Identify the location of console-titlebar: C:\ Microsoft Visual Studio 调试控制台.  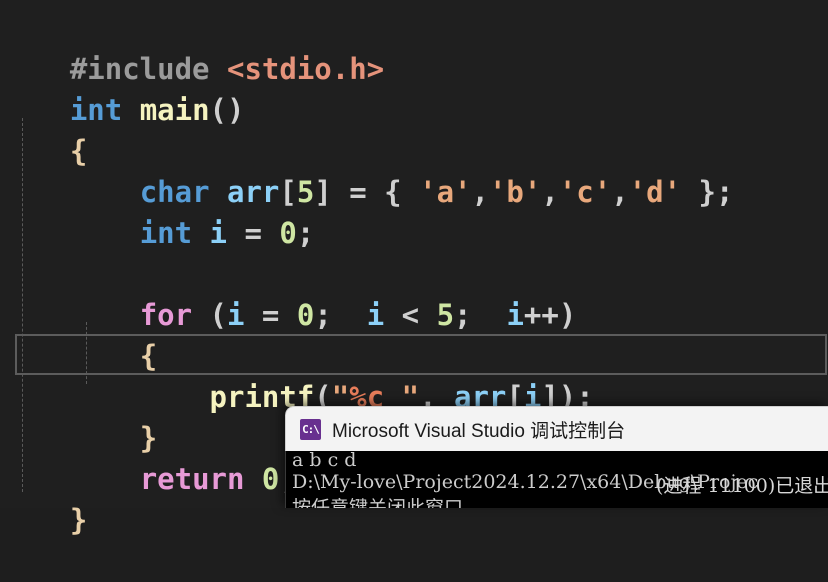
(556, 428).